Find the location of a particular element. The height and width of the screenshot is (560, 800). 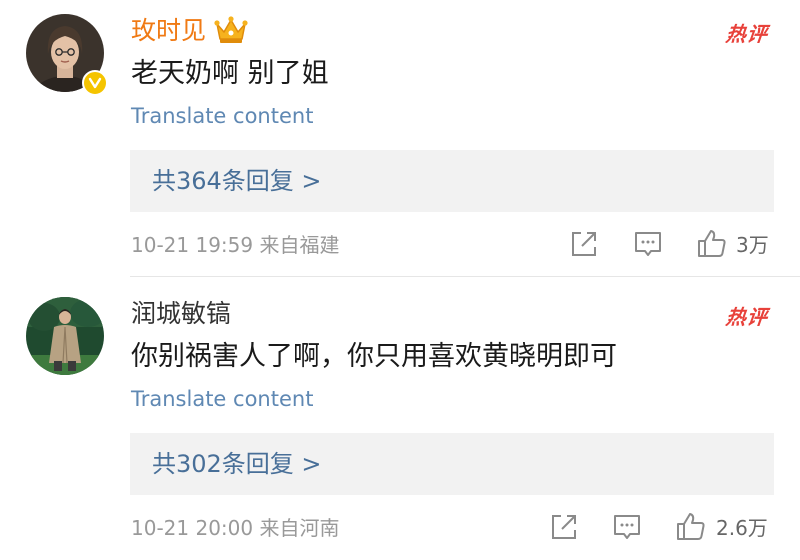

crown-icon is located at coordinates (231, 30).